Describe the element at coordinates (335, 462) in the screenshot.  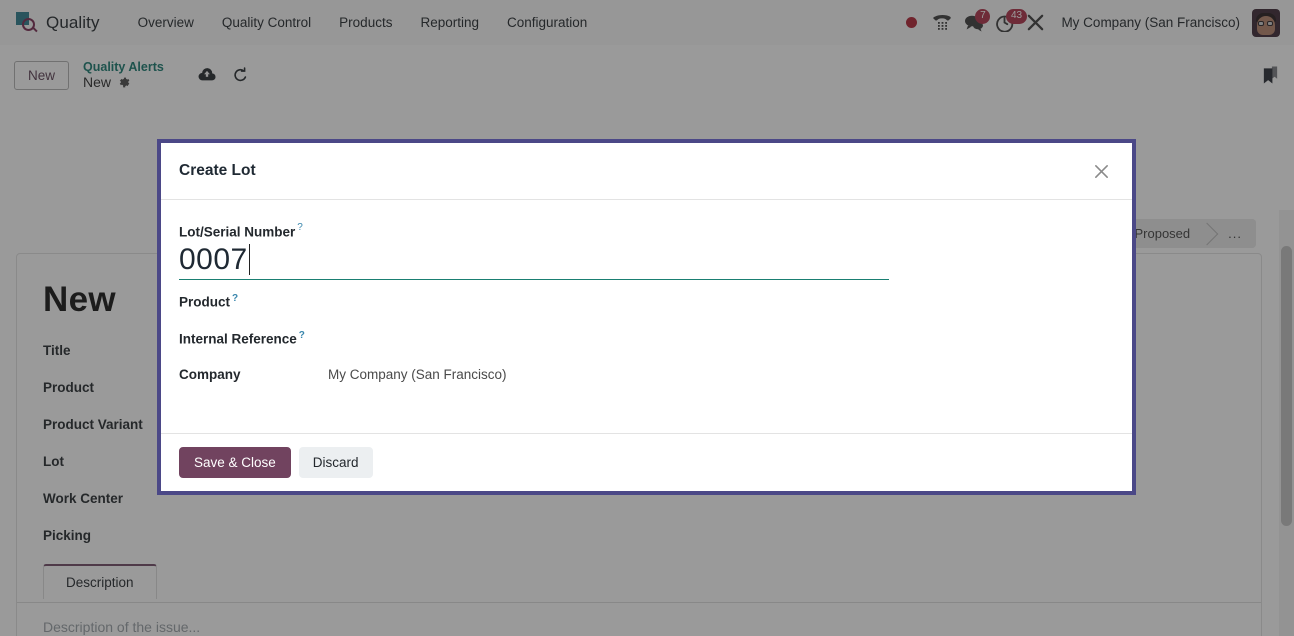
I see `discard-button: Discard` at that location.